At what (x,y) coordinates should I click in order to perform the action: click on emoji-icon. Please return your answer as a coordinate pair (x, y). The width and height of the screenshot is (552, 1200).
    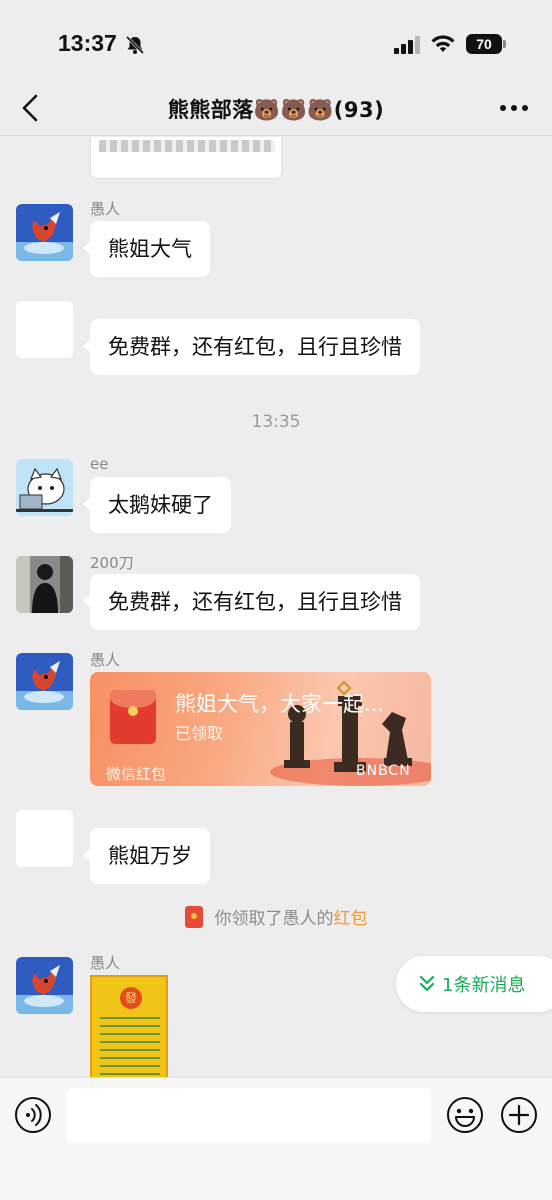
    Looking at the image, I should click on (465, 1115).